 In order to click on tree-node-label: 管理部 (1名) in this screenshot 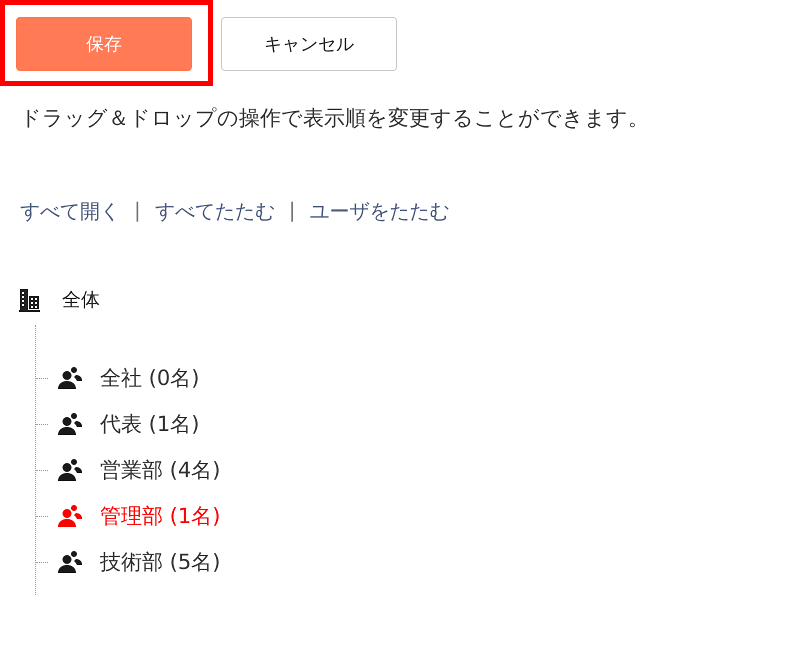, I will do `click(160, 516)`.